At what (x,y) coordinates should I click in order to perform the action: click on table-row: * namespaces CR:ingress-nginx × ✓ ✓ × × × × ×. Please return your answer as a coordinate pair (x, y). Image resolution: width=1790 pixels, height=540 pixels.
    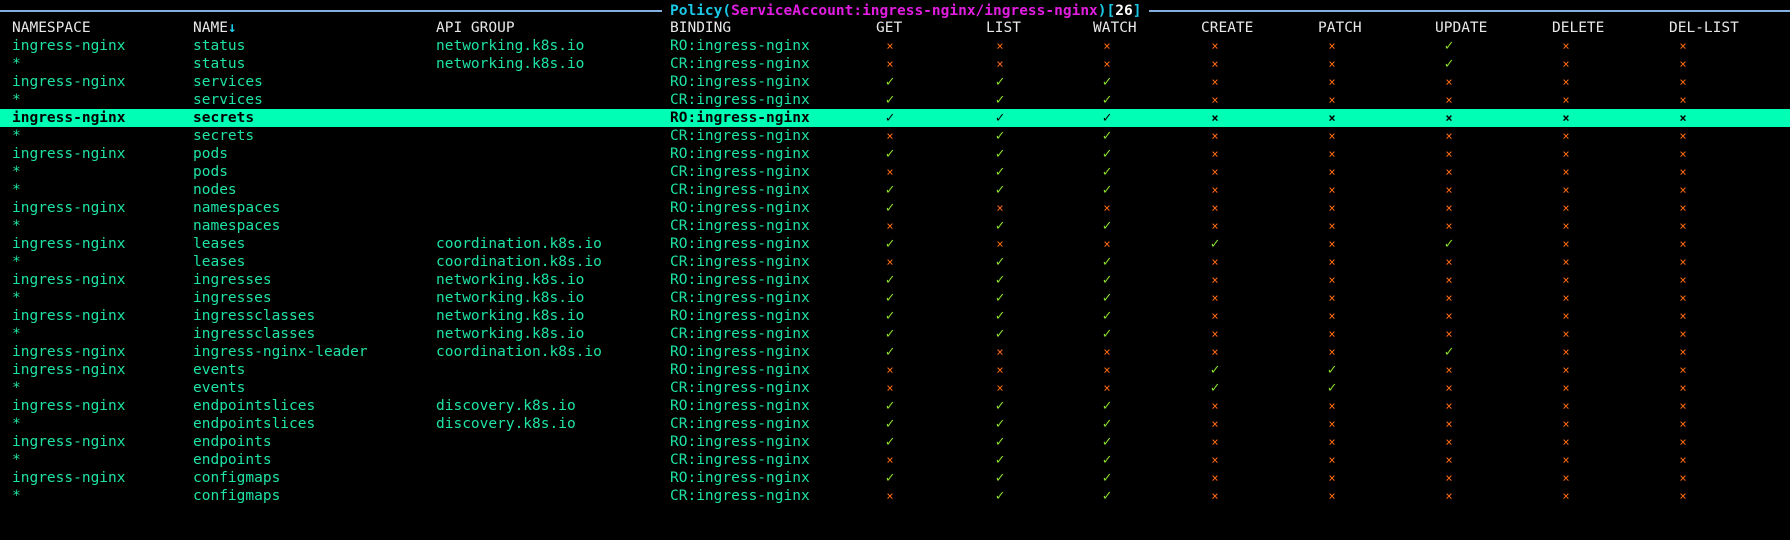
    Looking at the image, I should click on (895, 226).